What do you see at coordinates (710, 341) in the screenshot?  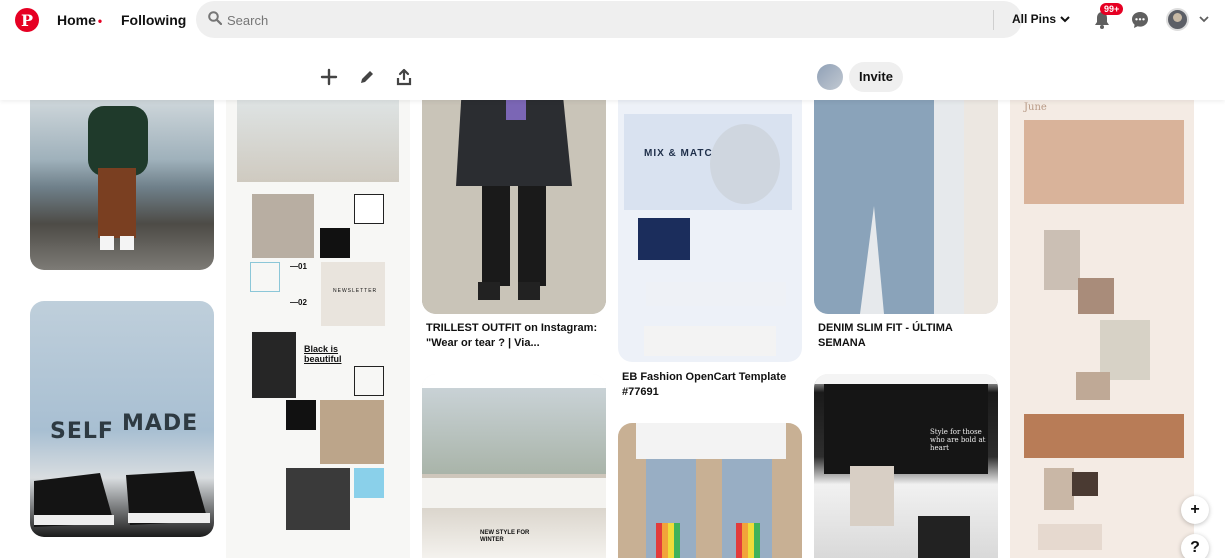 I see `template-footer-row` at bounding box center [710, 341].